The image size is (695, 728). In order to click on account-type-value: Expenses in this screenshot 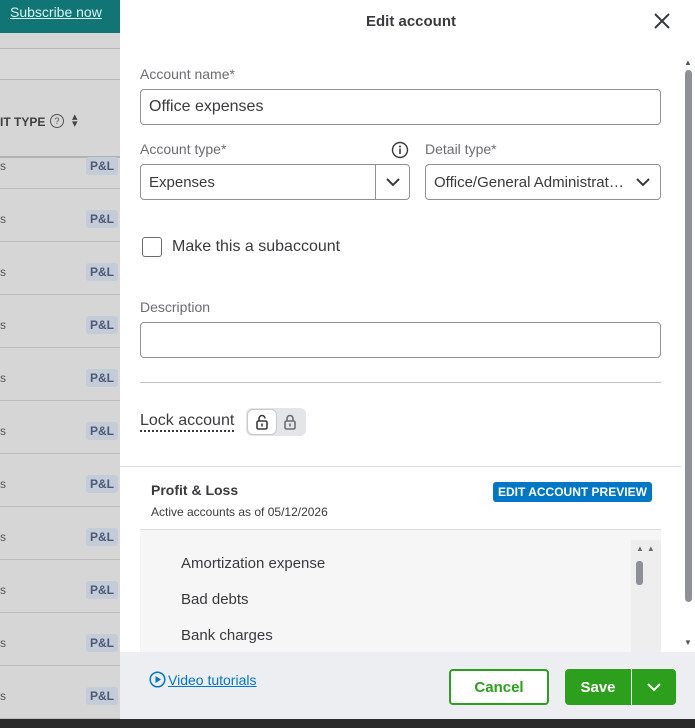, I will do `click(182, 182)`.